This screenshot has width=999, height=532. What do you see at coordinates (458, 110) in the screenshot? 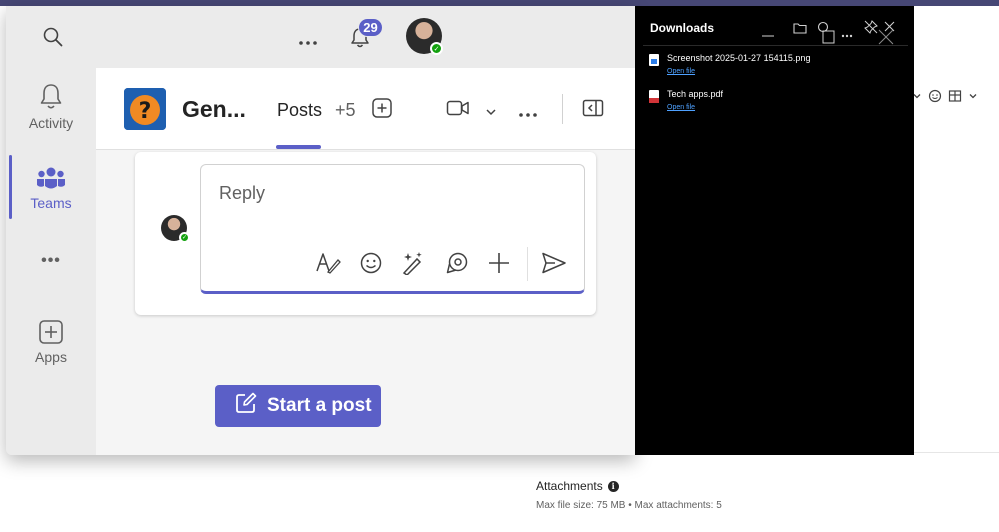
I see `video-call-icon` at bounding box center [458, 110].